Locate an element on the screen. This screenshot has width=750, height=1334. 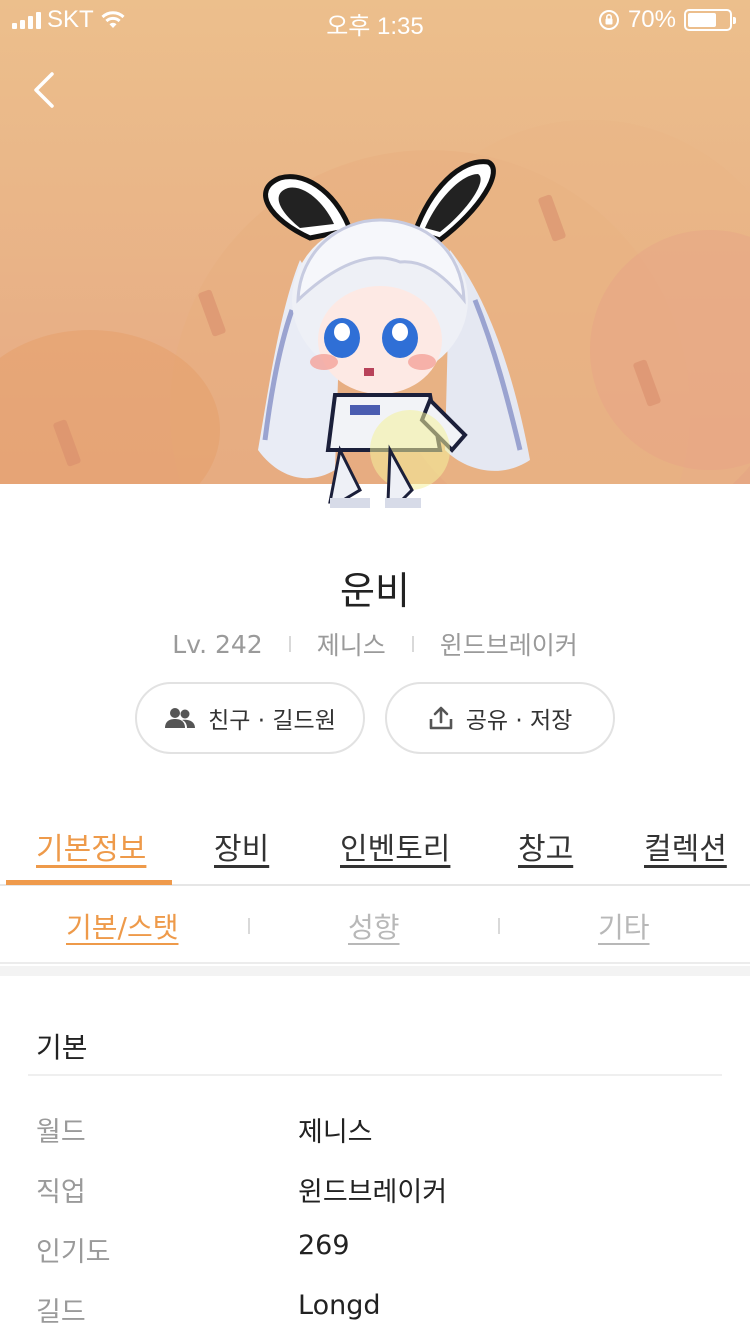
info-key: 길드 is located at coordinates (61, 1312).